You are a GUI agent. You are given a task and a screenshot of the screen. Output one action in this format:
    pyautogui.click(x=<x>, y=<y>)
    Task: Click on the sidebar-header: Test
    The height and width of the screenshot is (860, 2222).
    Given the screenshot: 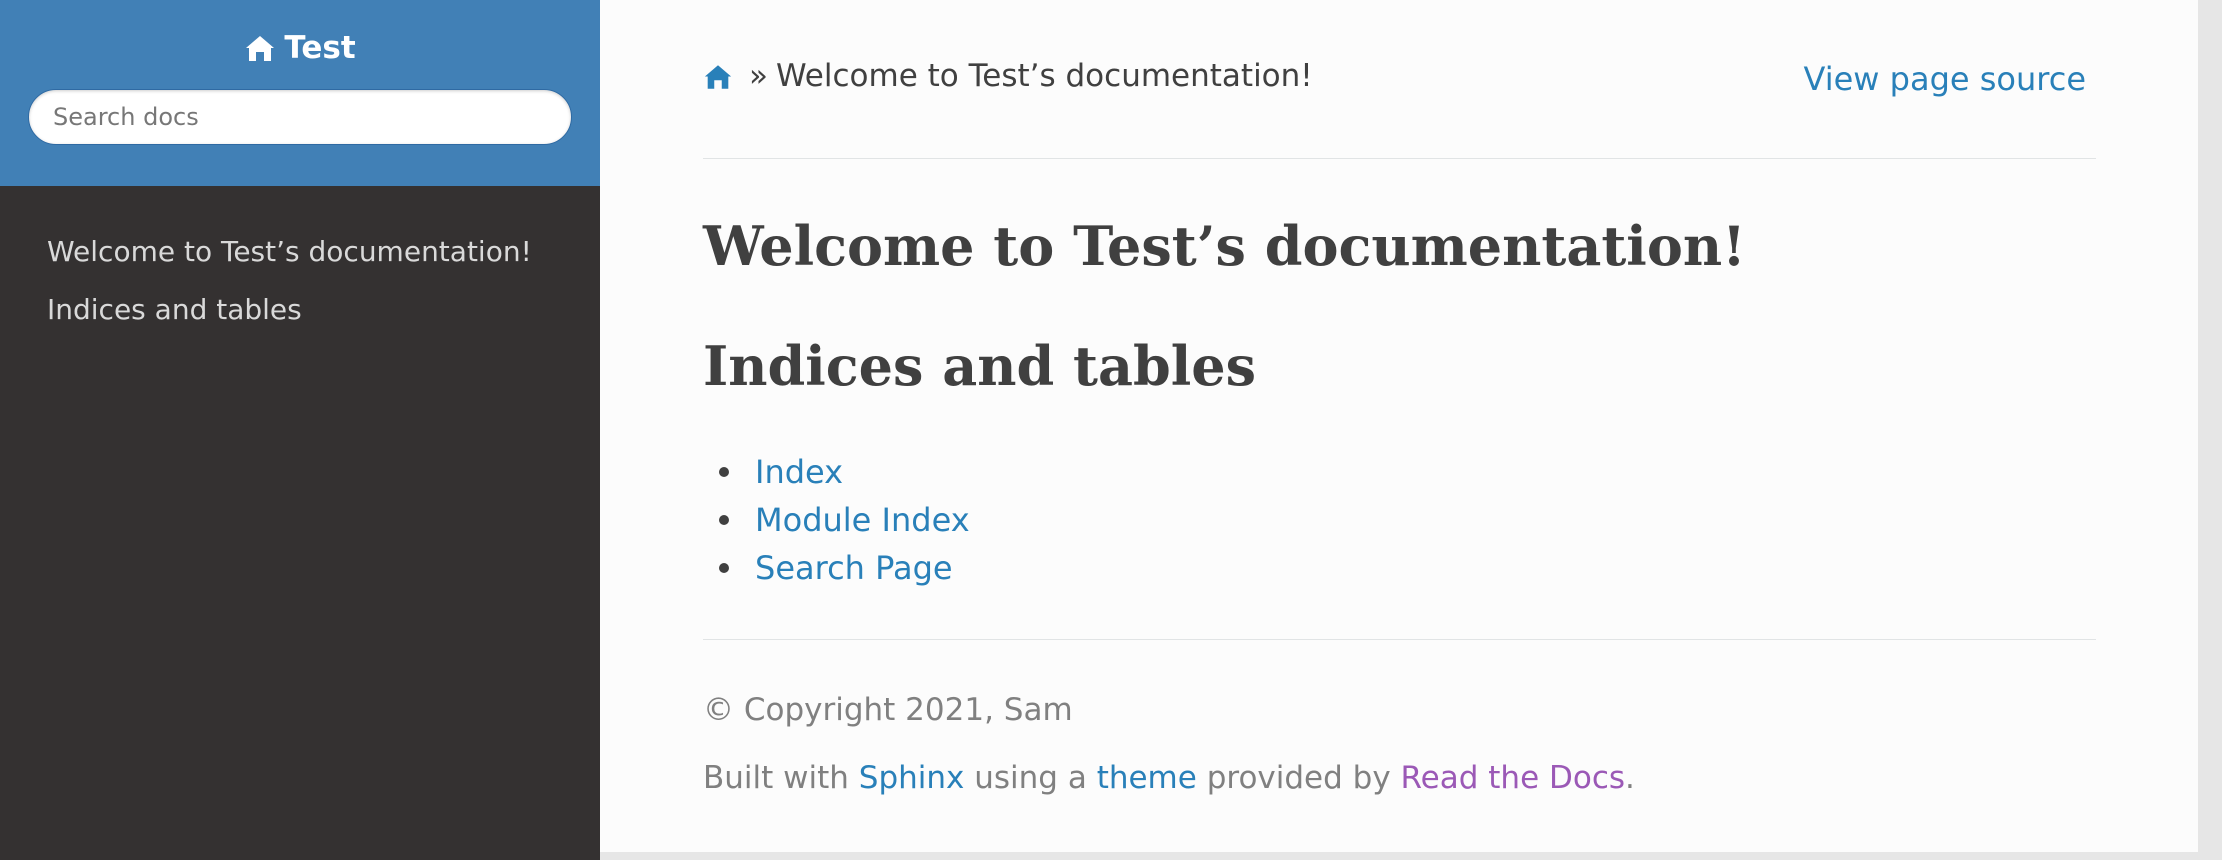 What is the action you would take?
    pyautogui.click(x=300, y=93)
    